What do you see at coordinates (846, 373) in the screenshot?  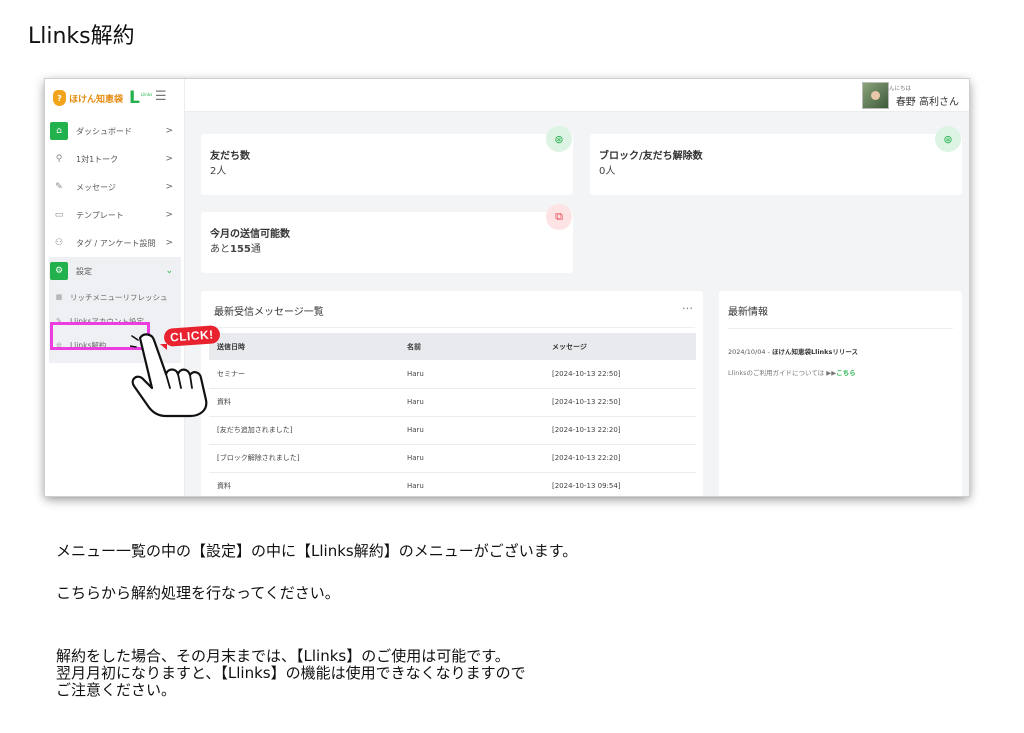 I see `guide-link: こちら` at bounding box center [846, 373].